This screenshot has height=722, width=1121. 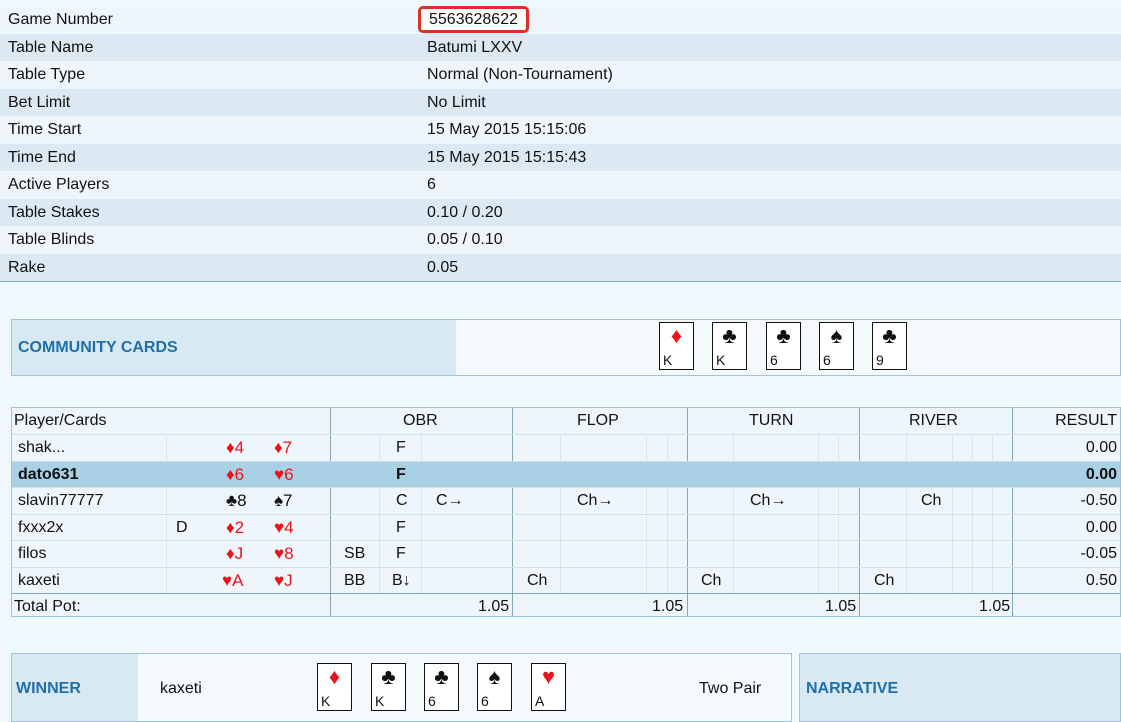 I want to click on community-card: ♠ 6, so click(x=836, y=346).